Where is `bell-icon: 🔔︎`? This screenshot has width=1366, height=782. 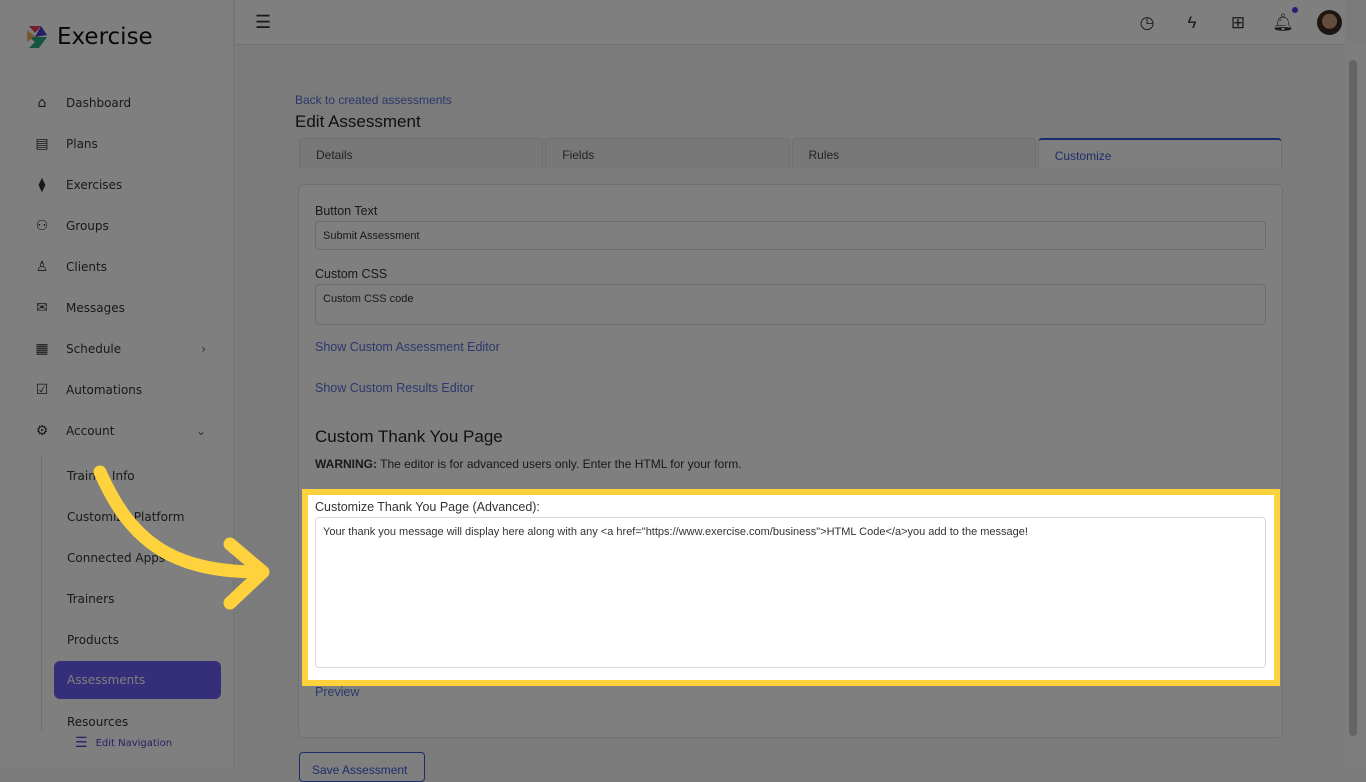 bell-icon: 🔔︎ is located at coordinates (1283, 23).